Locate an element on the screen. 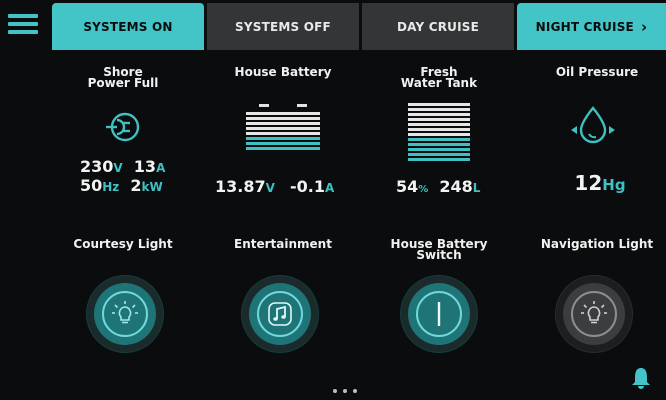 Image resolution: width=666 pixels, height=400 pixels. water-level-unit: % is located at coordinates (423, 189).